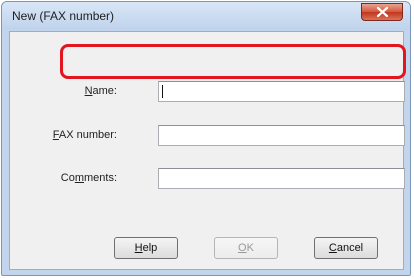 This screenshot has width=414, height=278. I want to click on comments-input, so click(281, 178).